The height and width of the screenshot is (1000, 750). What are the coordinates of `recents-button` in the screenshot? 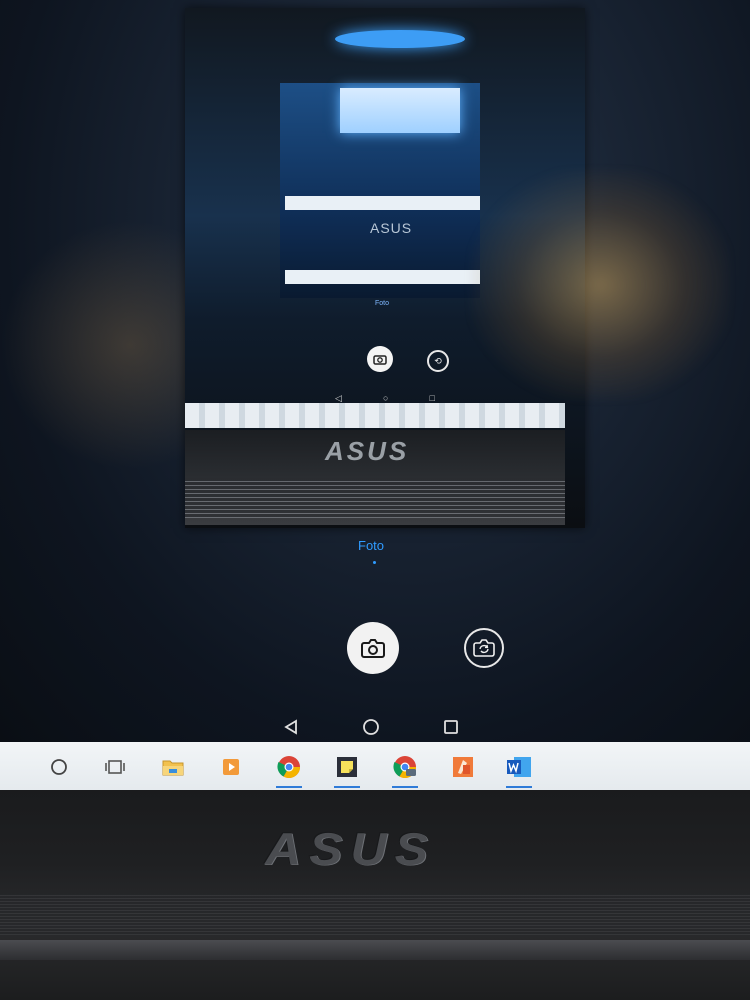 It's located at (451, 727).